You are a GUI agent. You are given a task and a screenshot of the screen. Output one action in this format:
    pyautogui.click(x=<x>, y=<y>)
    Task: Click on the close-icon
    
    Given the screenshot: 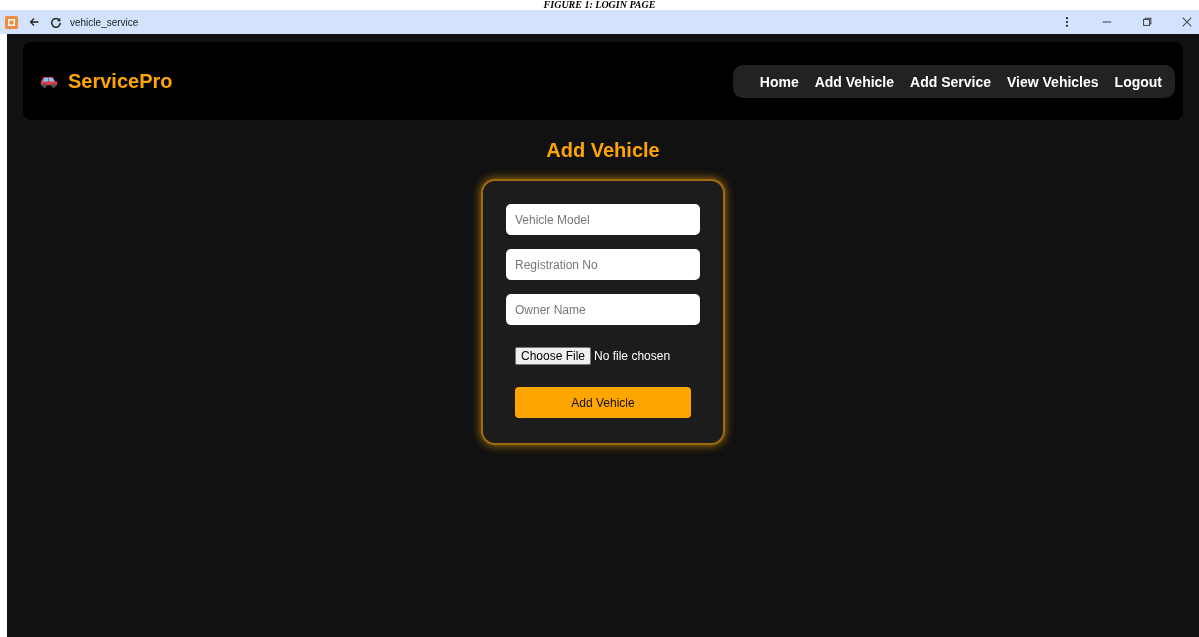 What is the action you would take?
    pyautogui.click(x=1187, y=22)
    